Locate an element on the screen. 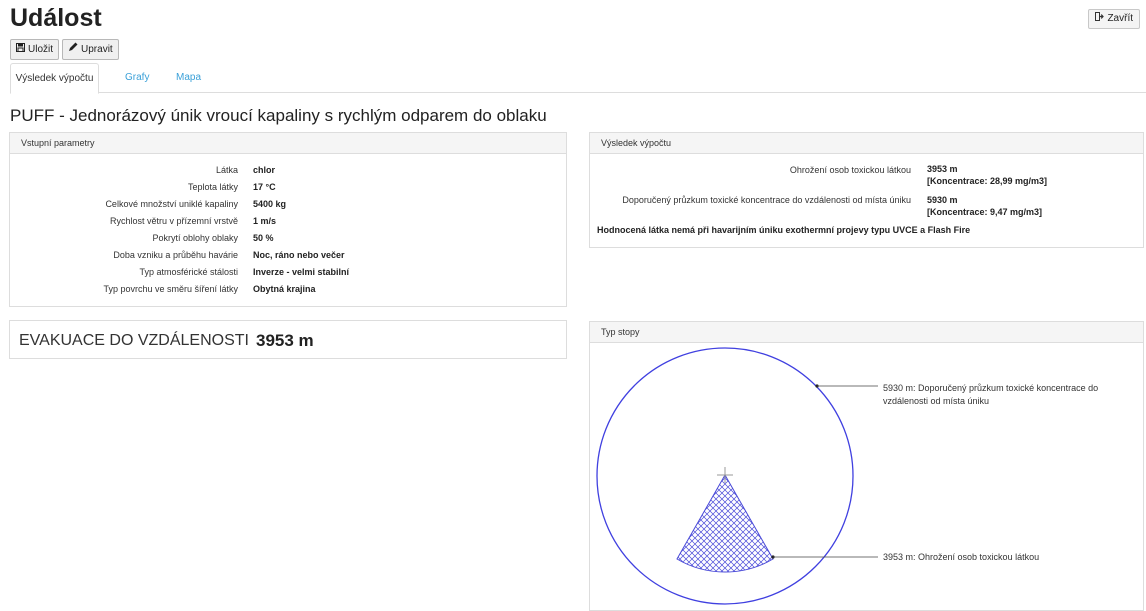 The width and height of the screenshot is (1146, 611). result-detail: [Koncentrace: 28,99 mg/m3] is located at coordinates (987, 181).